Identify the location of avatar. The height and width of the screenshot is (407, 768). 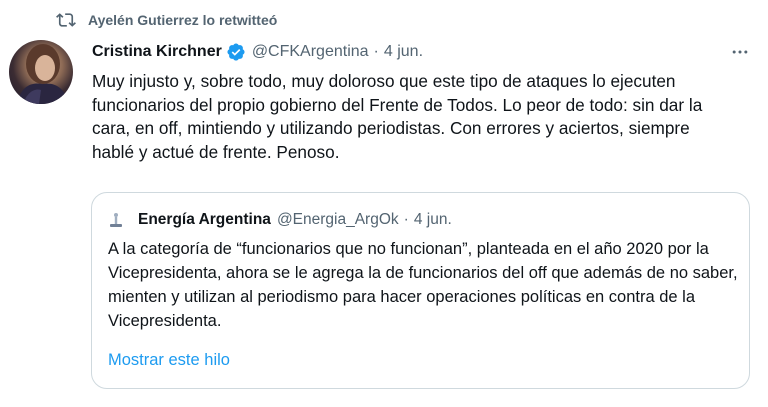
(41, 72).